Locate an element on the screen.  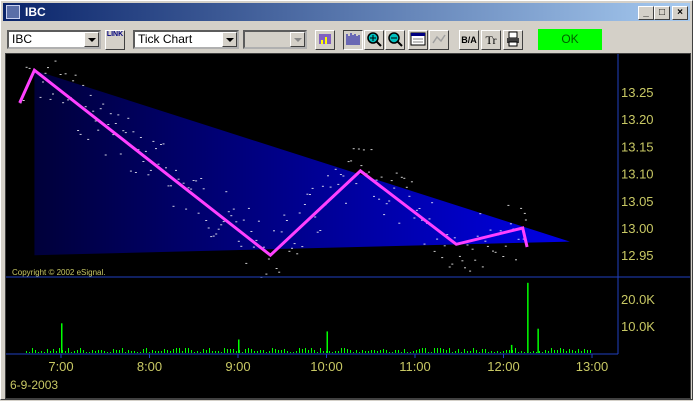
app-icon is located at coordinates (13, 12).